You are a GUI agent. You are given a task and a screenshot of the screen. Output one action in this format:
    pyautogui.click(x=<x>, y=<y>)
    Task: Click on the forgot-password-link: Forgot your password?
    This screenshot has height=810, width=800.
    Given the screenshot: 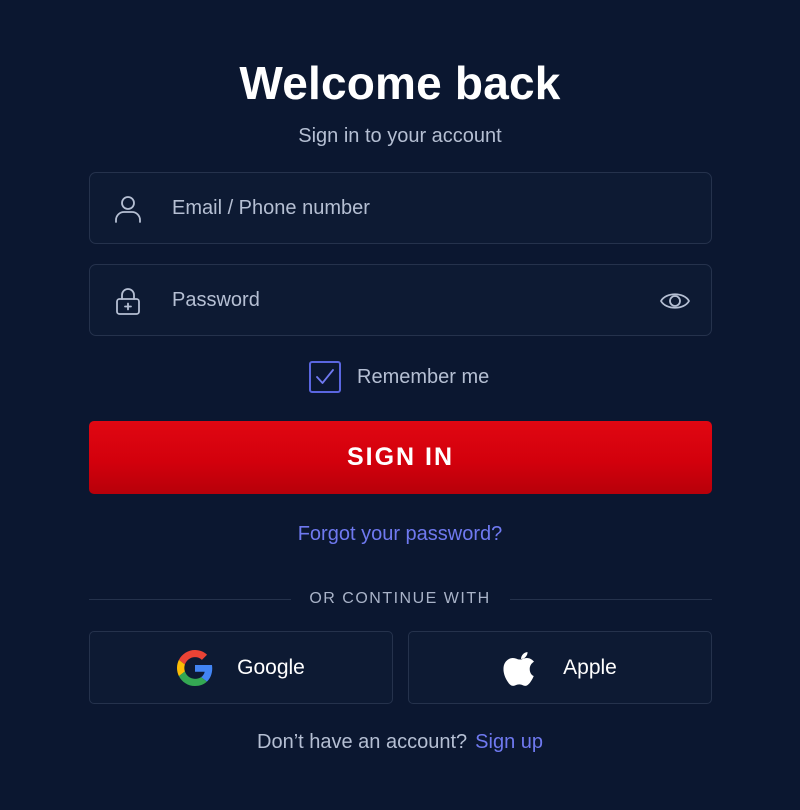 What is the action you would take?
    pyautogui.click(x=400, y=534)
    